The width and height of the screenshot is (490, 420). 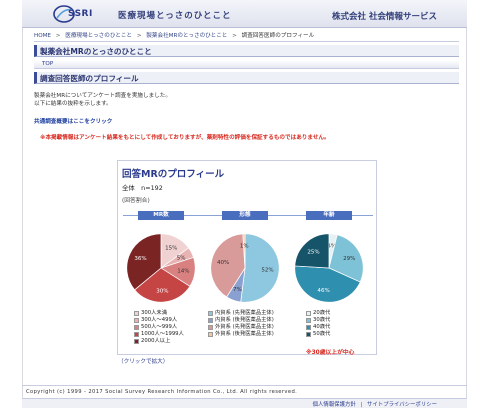 What do you see at coordinates (329, 215) in the screenshot?
I see `chart-title-age: 年齢` at bounding box center [329, 215].